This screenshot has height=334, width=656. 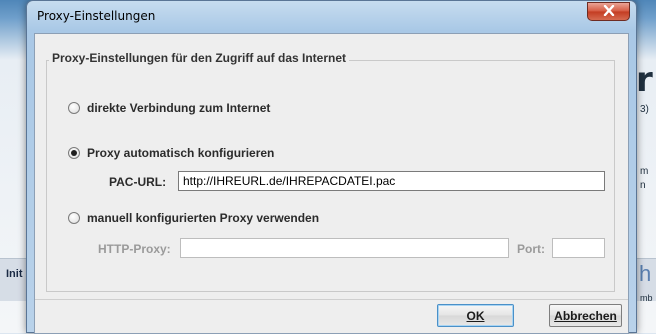 I want to click on http-proxy-label: HTTP-Proxy:, so click(x=134, y=249).